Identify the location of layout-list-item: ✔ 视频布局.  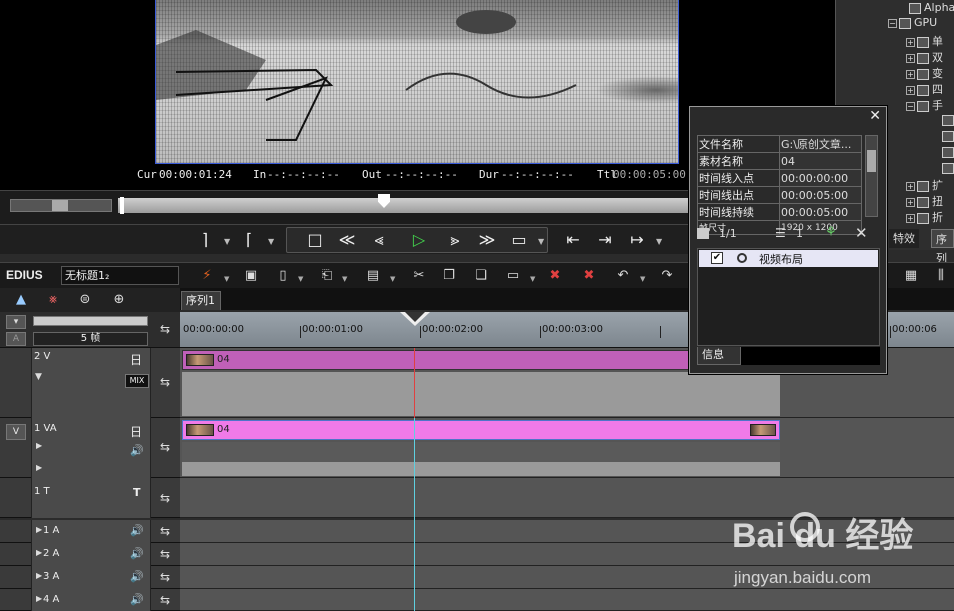
(788, 258).